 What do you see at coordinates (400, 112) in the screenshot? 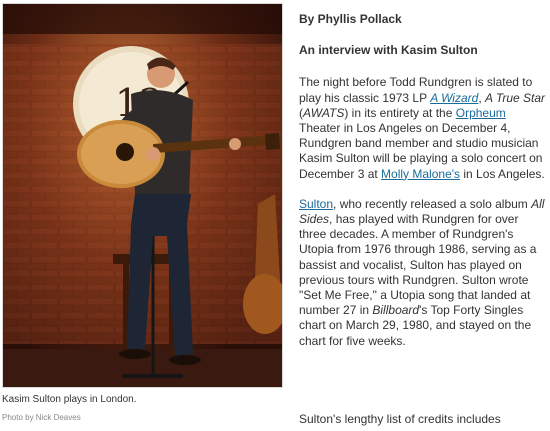
I see `p1-text: ) in its entirety at the` at bounding box center [400, 112].